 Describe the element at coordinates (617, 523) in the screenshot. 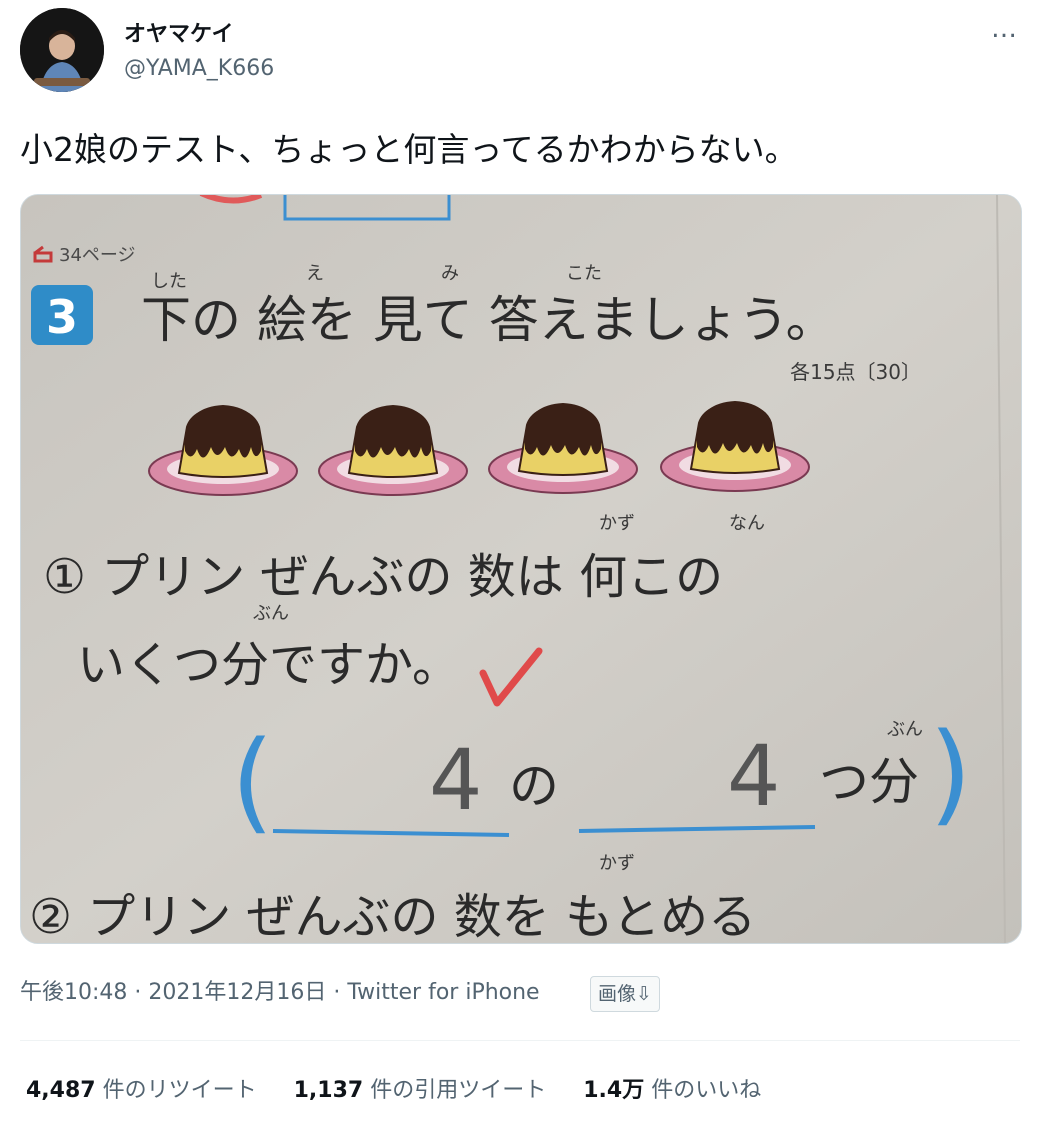

I see `furigana-kazu: かず` at that location.